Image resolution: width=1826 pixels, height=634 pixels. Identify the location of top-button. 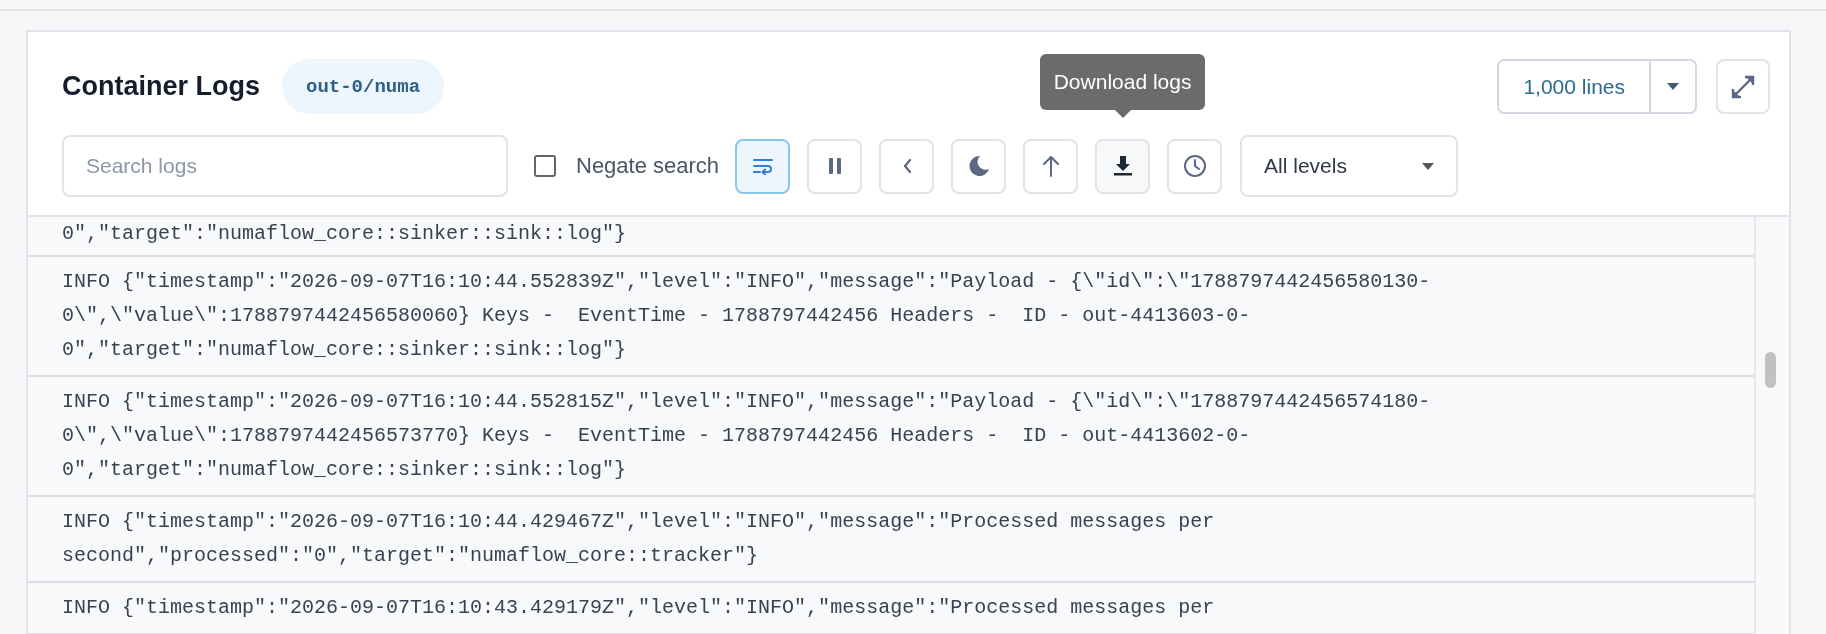
(1051, 166).